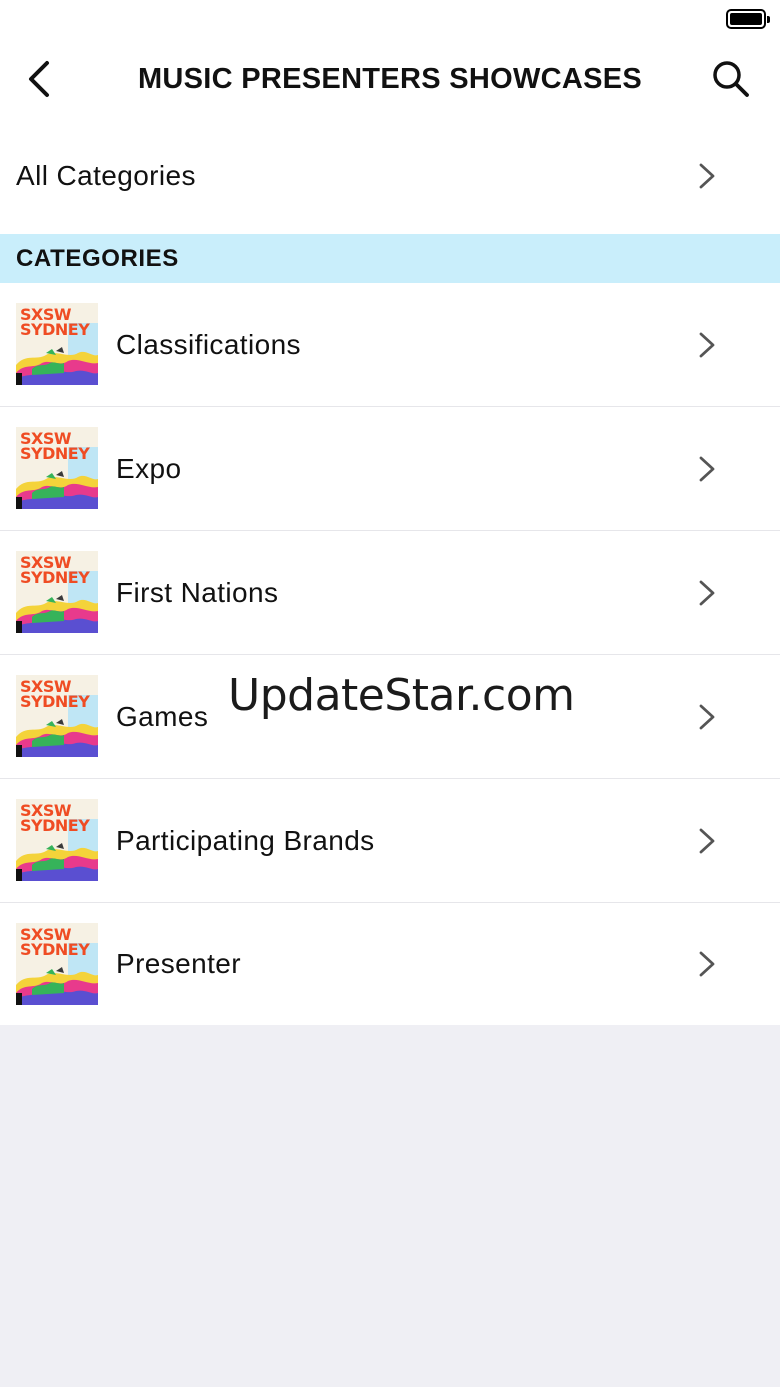 The height and width of the screenshot is (1387, 780). What do you see at coordinates (768, 19) in the screenshot?
I see `battery-nub` at bounding box center [768, 19].